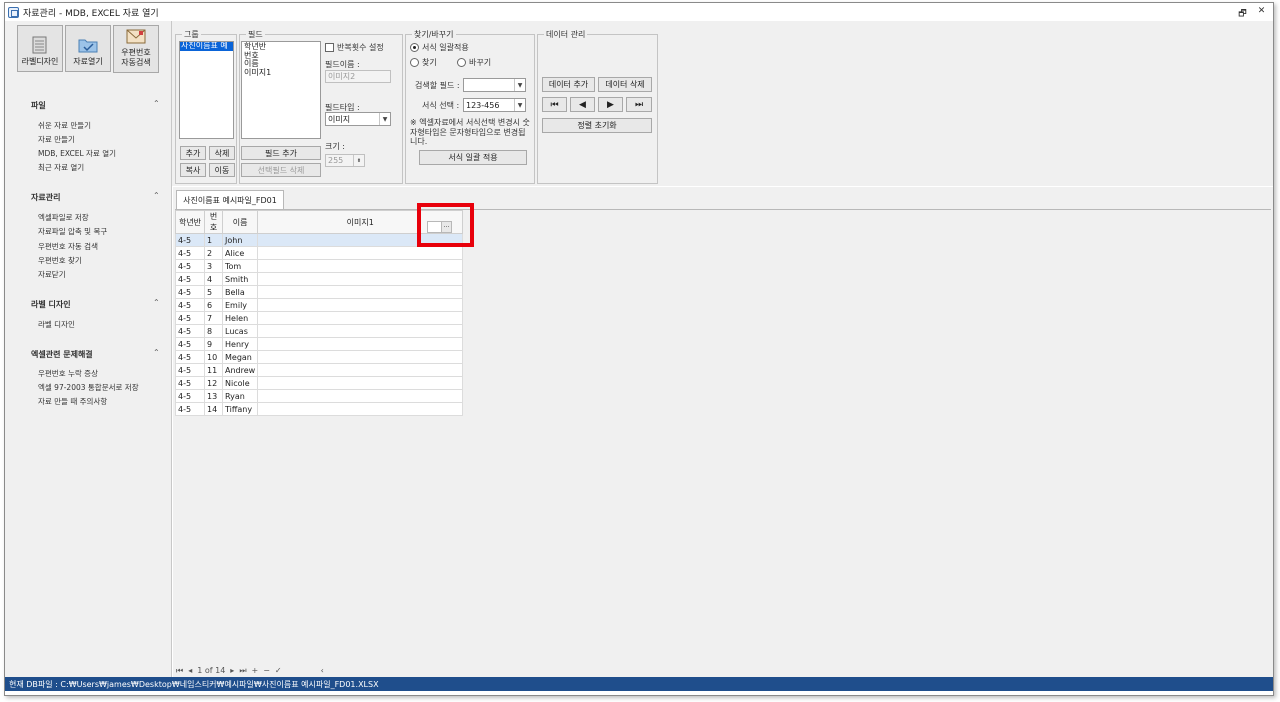 This screenshot has height=702, width=1280. What do you see at coordinates (494, 85) in the screenshot?
I see `search-field-select: ▼` at bounding box center [494, 85].